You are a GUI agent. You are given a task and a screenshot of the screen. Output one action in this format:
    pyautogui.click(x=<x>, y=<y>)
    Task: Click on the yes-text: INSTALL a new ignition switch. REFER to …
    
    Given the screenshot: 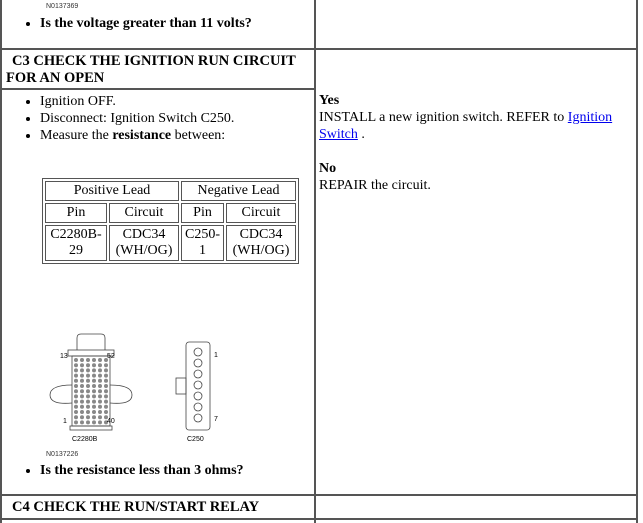 What is the action you would take?
    pyautogui.click(x=466, y=126)
    